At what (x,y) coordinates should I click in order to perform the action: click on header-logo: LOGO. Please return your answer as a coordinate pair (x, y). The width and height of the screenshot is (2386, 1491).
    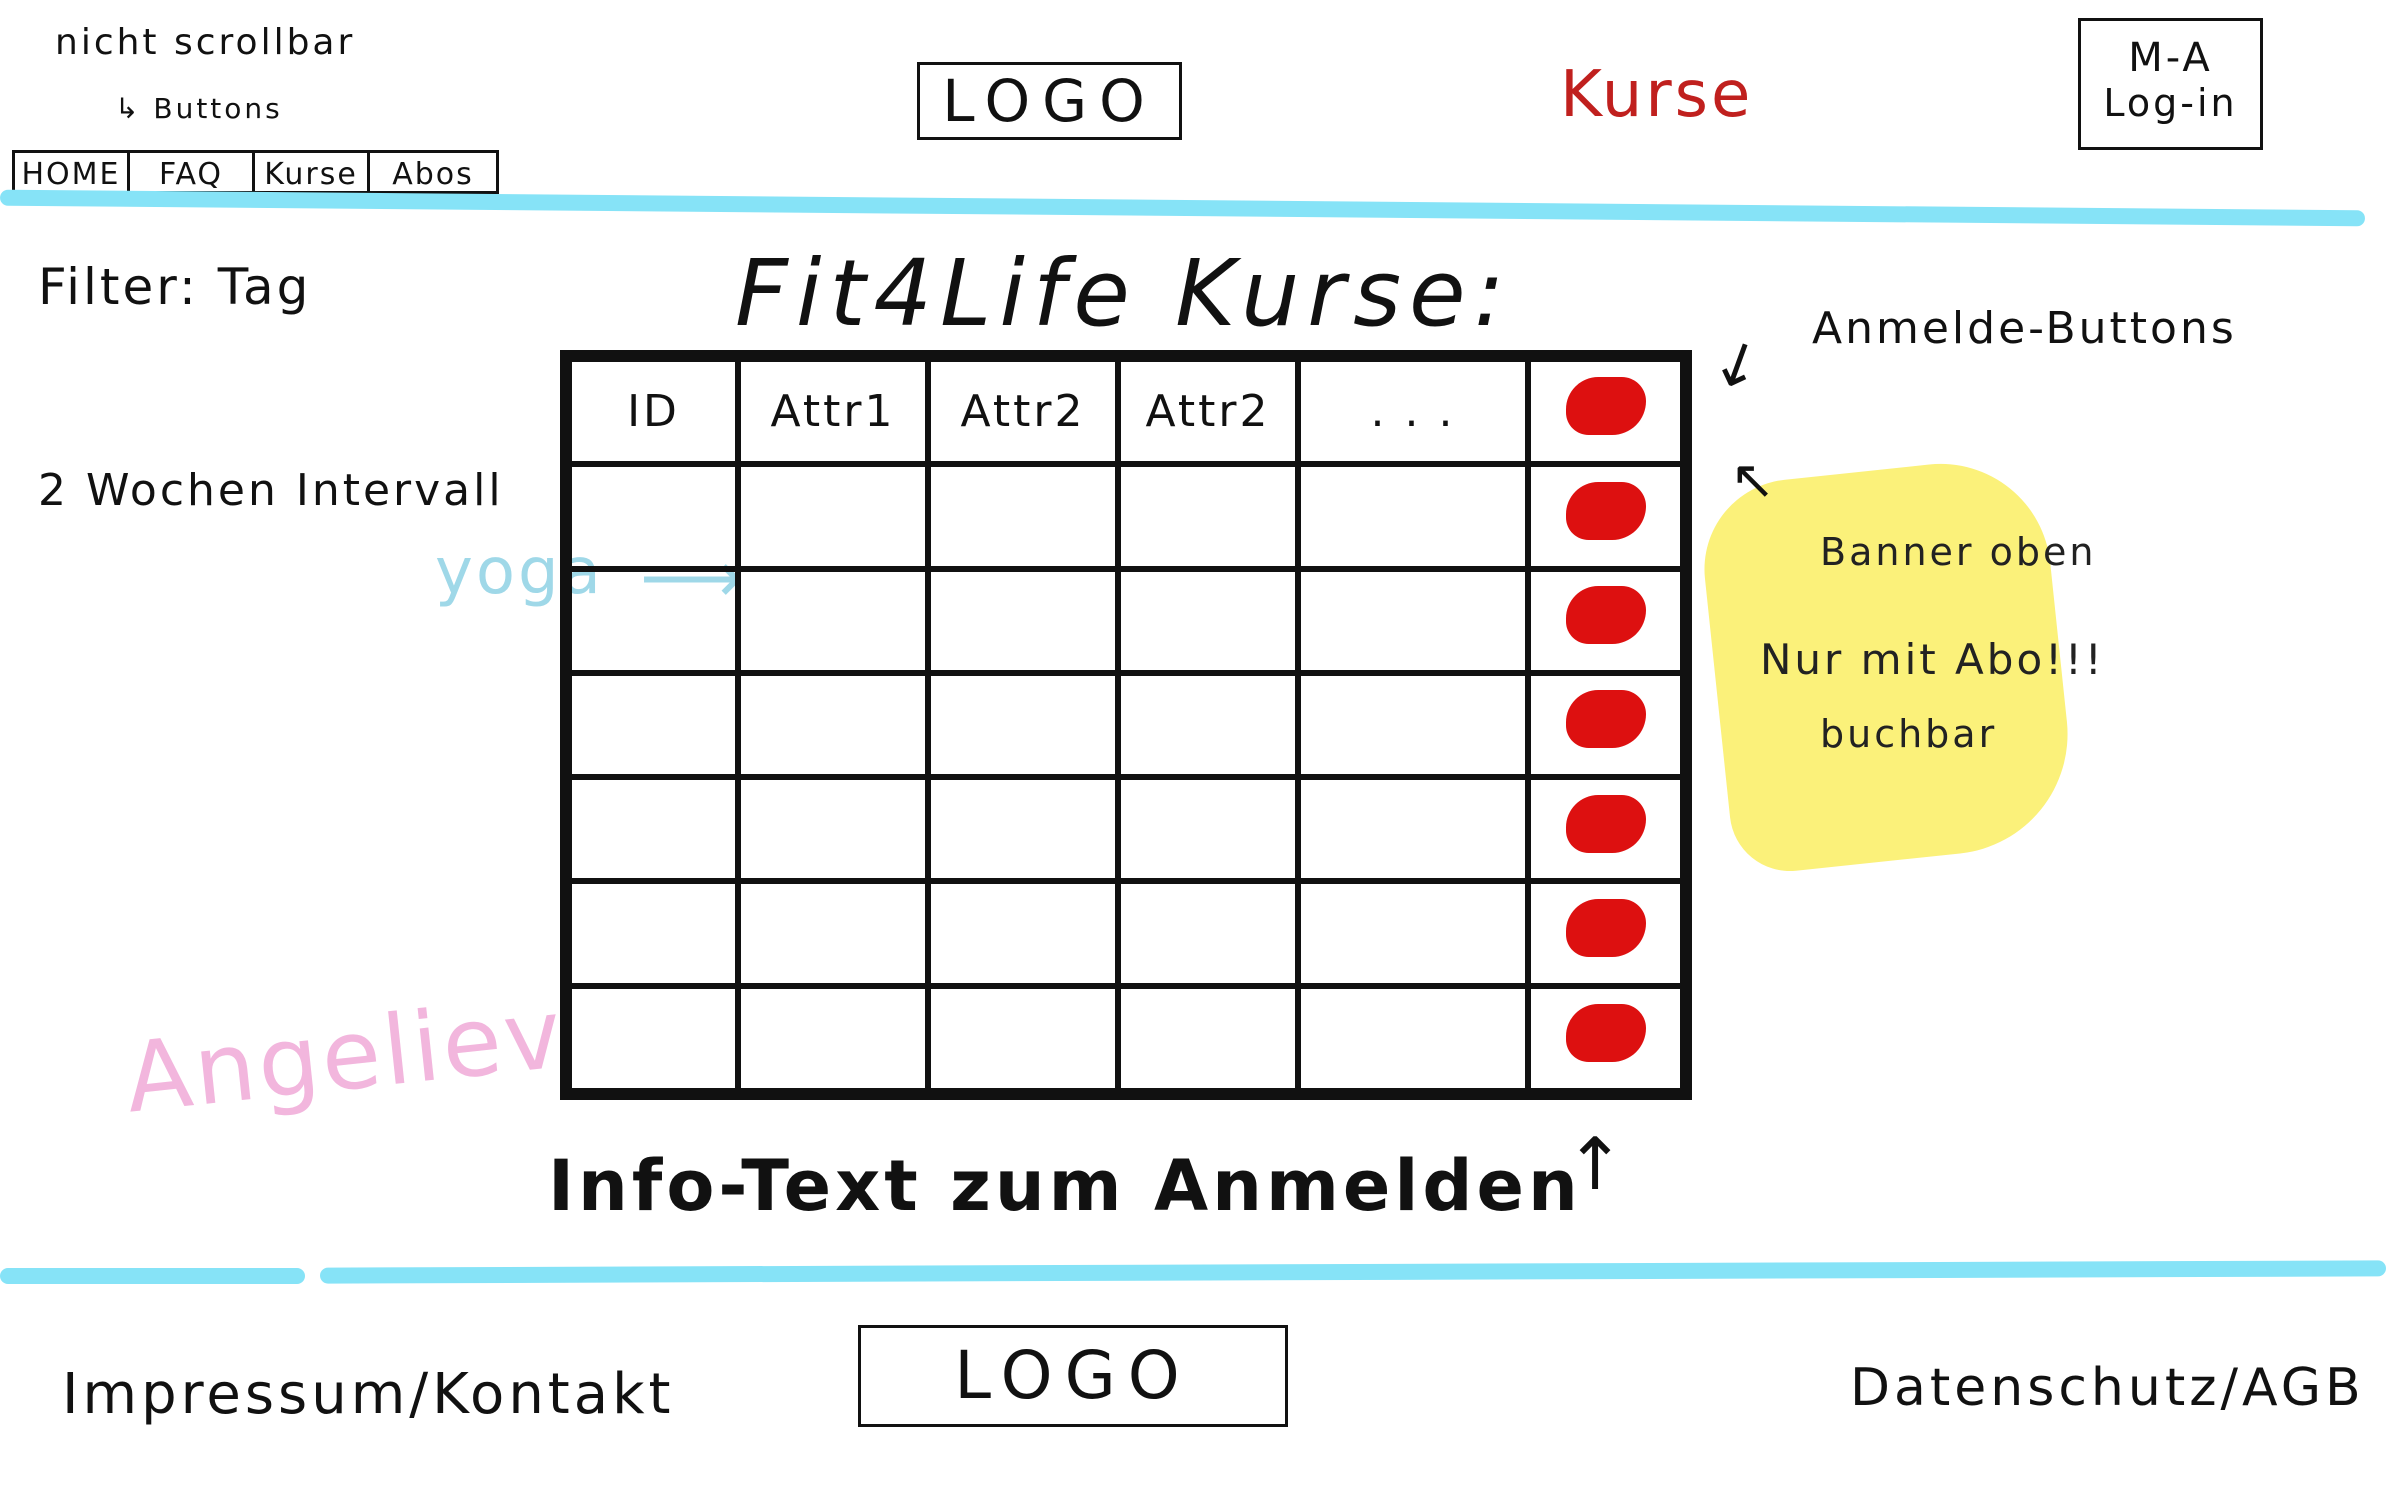
    Looking at the image, I should click on (1049, 101).